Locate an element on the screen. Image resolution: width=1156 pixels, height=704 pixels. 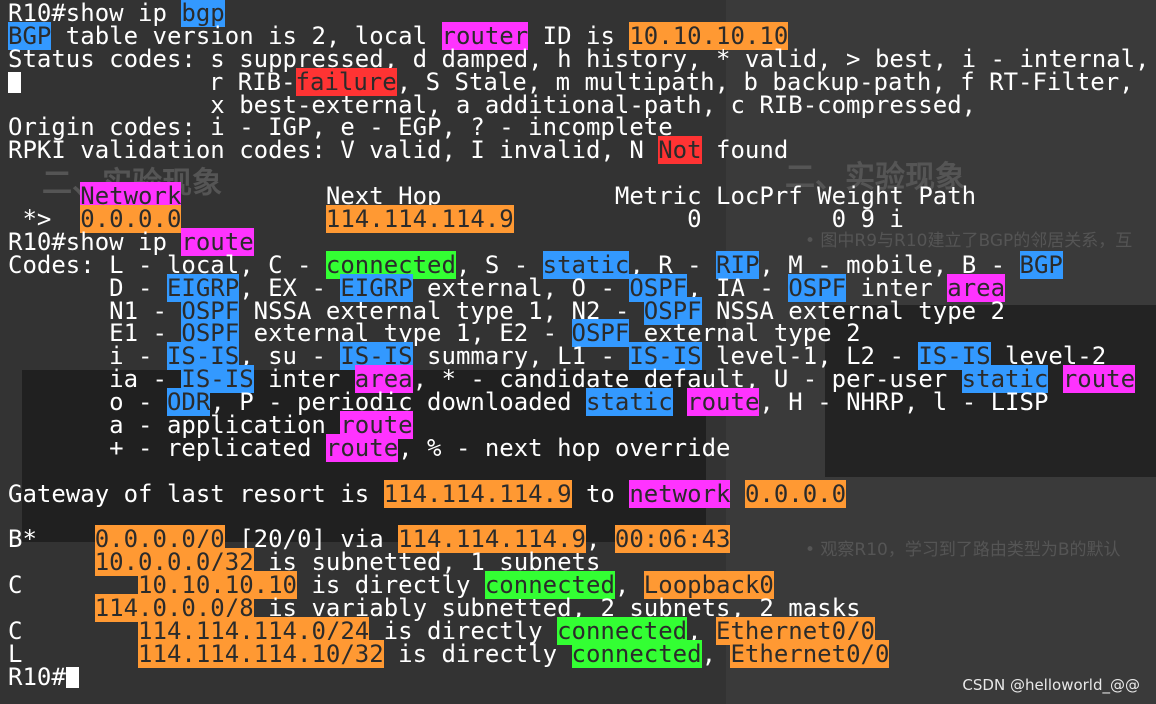
csdn-watermark: CSDN @helloworld_@@ is located at coordinates (1051, 685).